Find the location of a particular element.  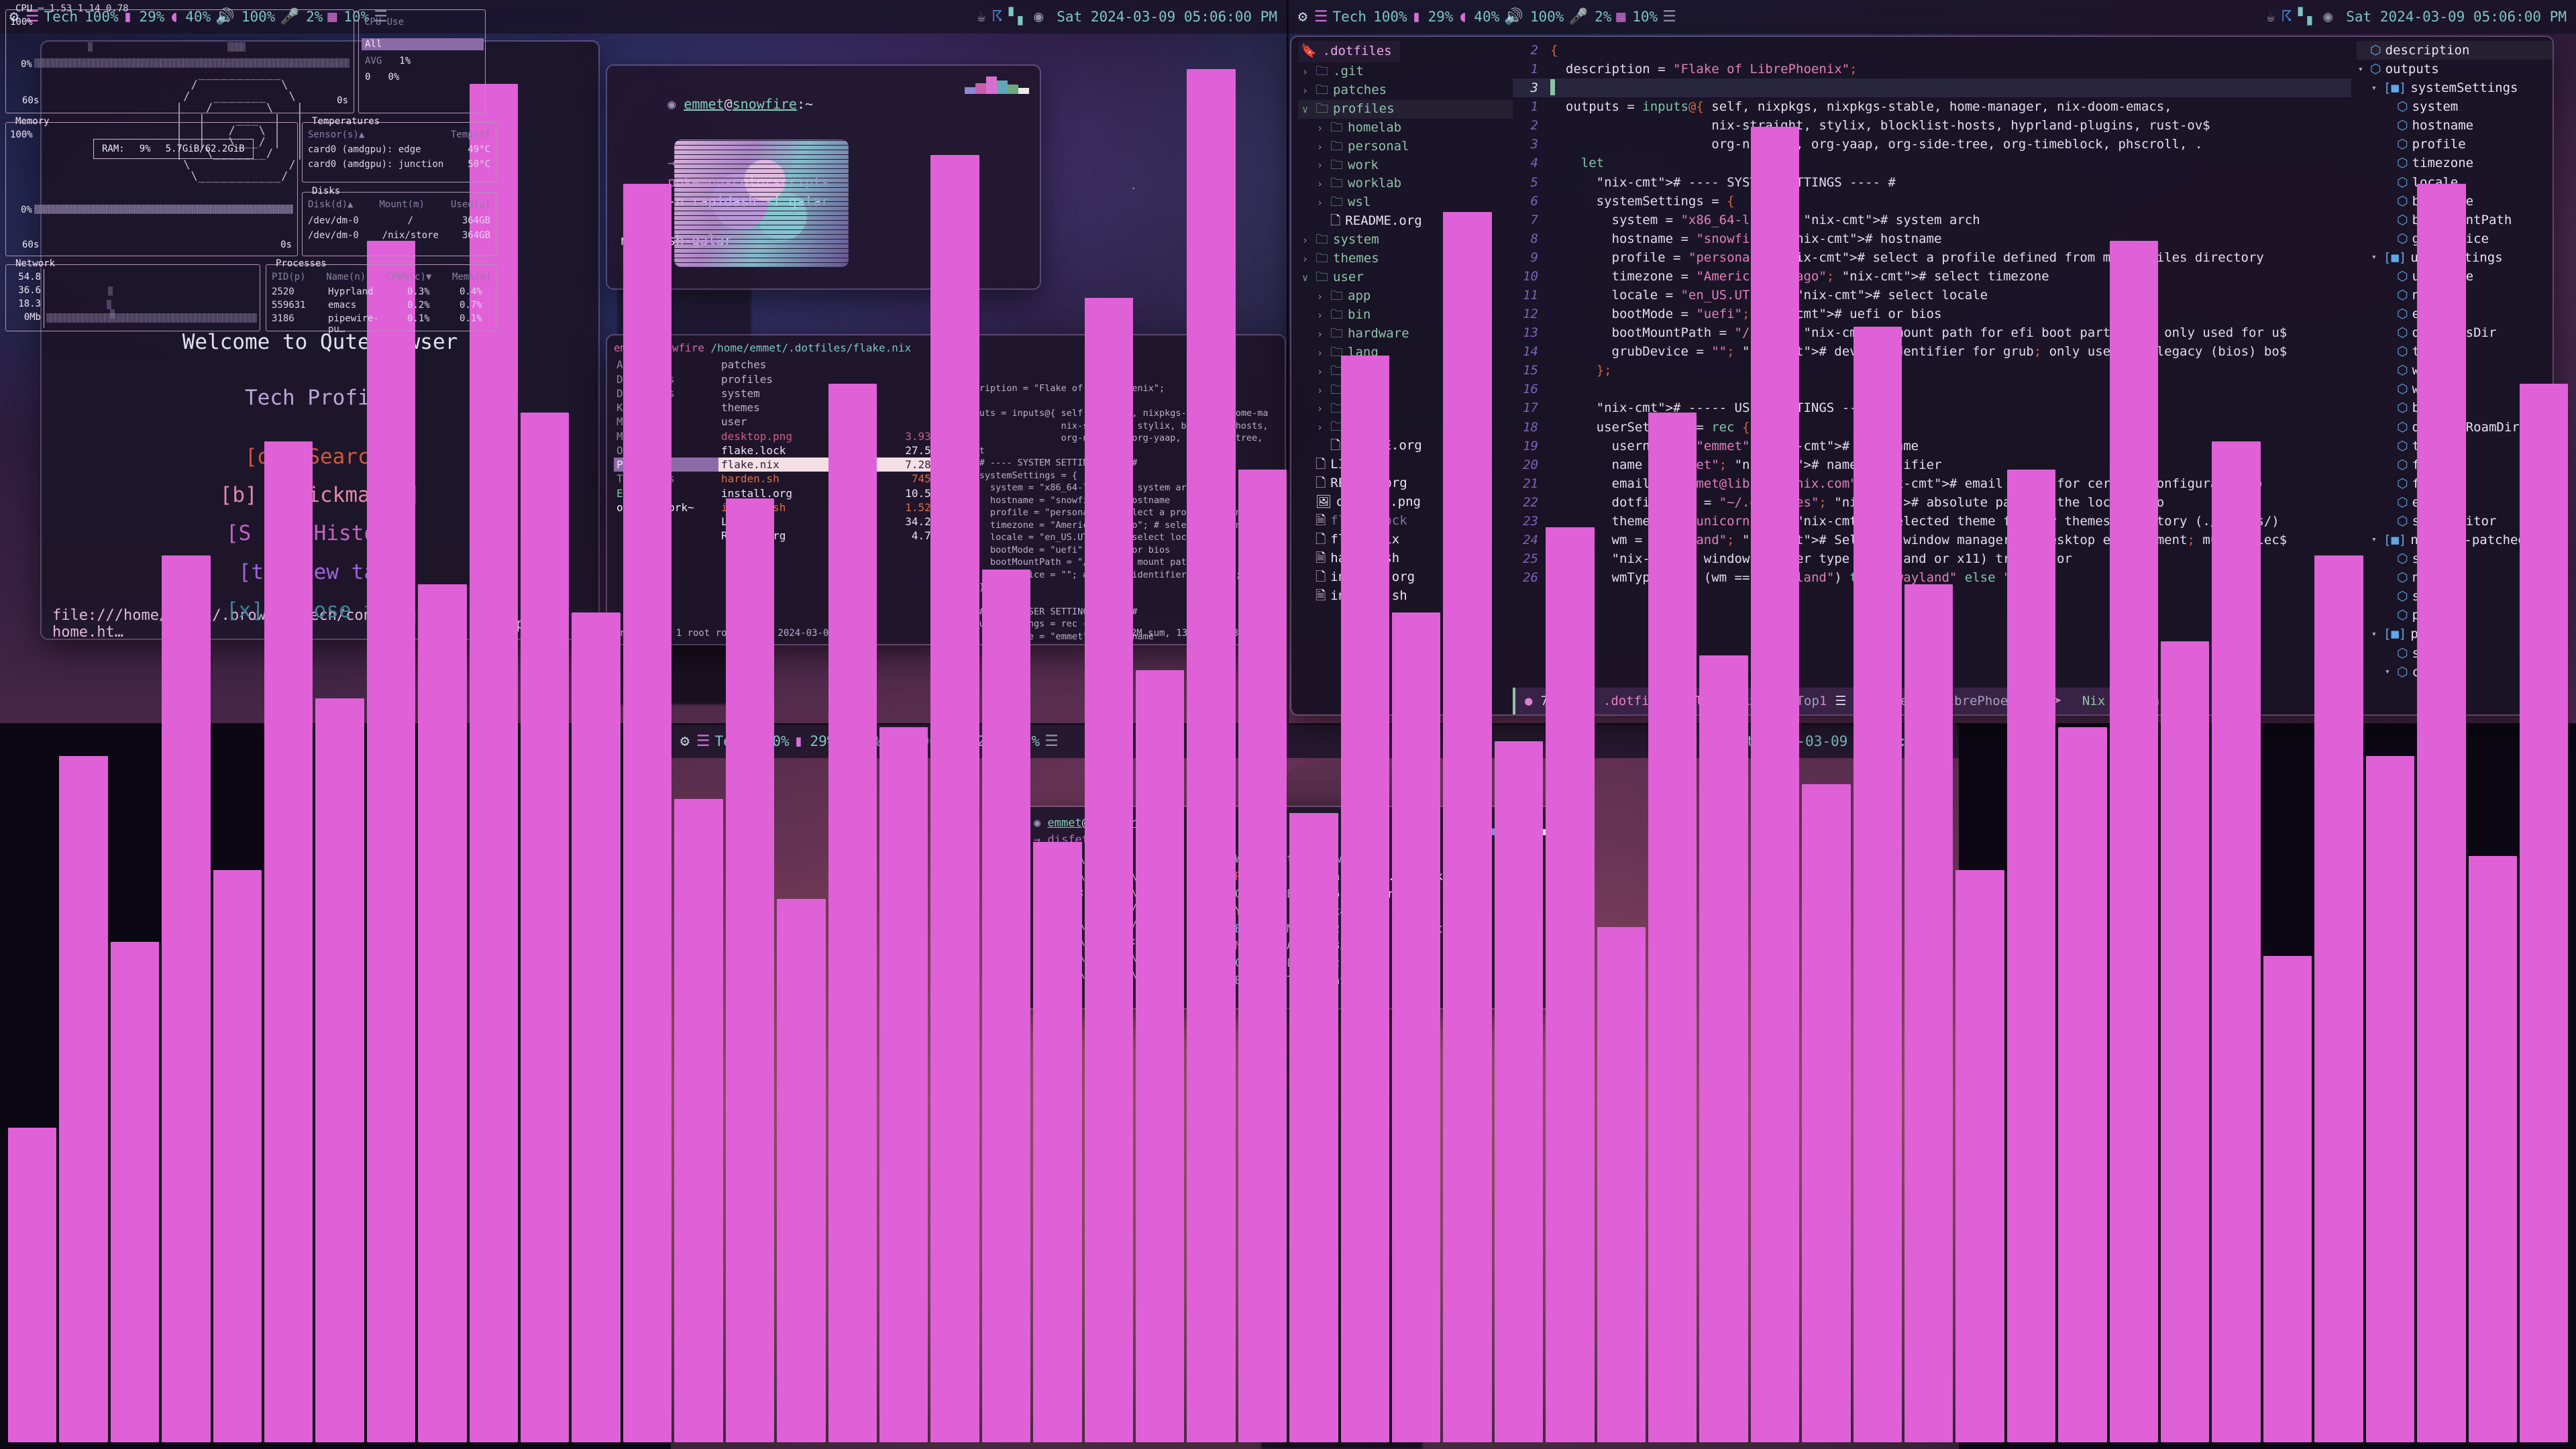

mem-y-bot: 0% is located at coordinates (26, 210).